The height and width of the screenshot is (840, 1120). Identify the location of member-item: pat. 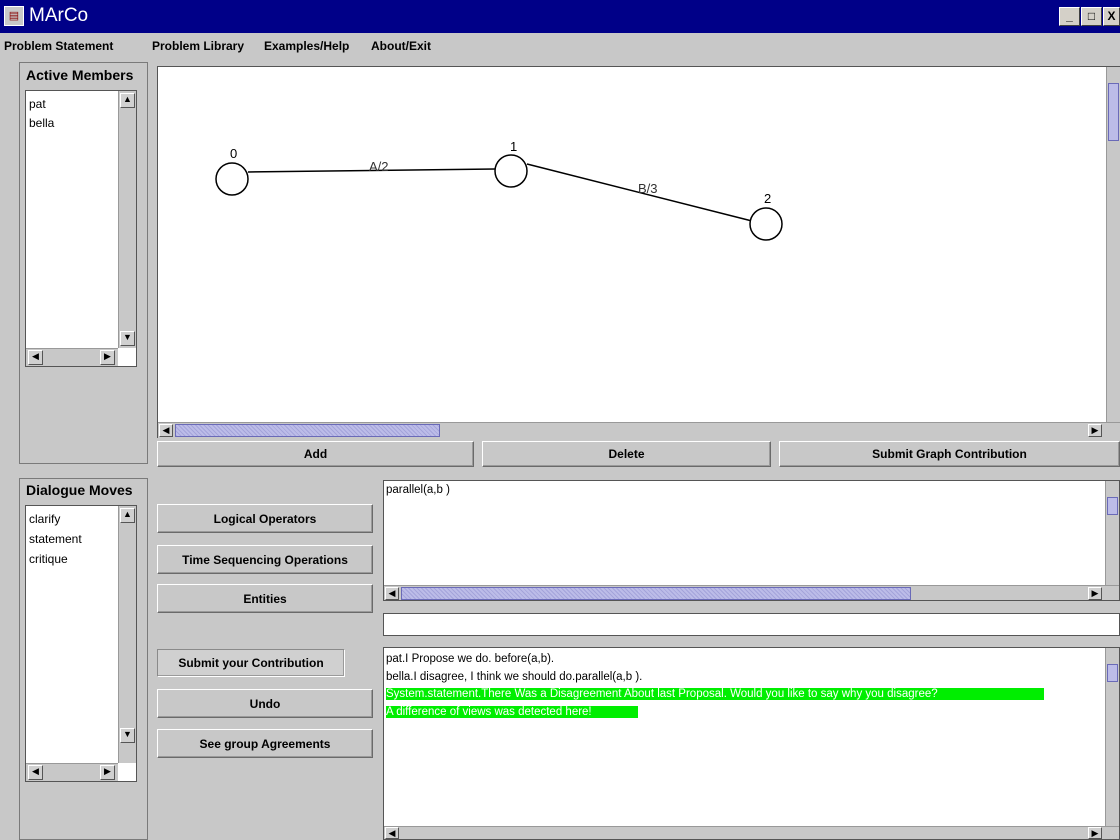
(37, 104).